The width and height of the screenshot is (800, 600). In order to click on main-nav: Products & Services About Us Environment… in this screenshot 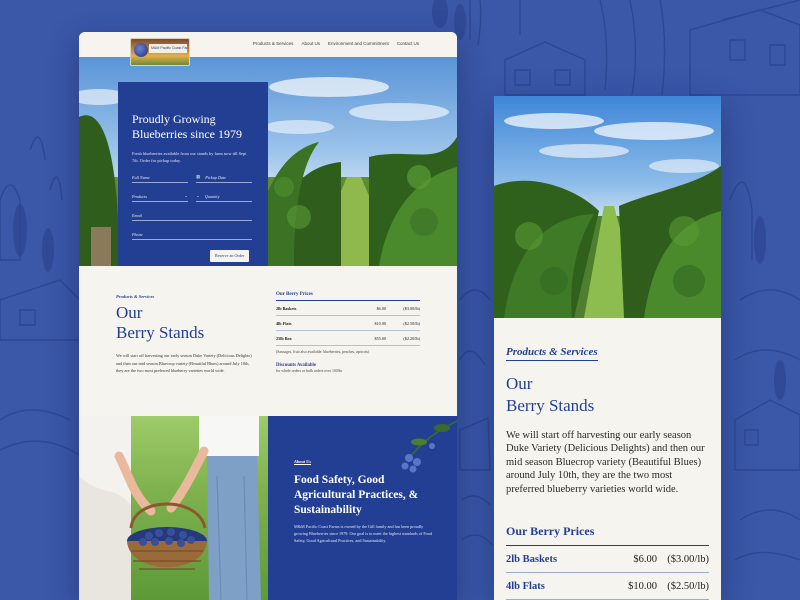, I will do `click(336, 43)`.